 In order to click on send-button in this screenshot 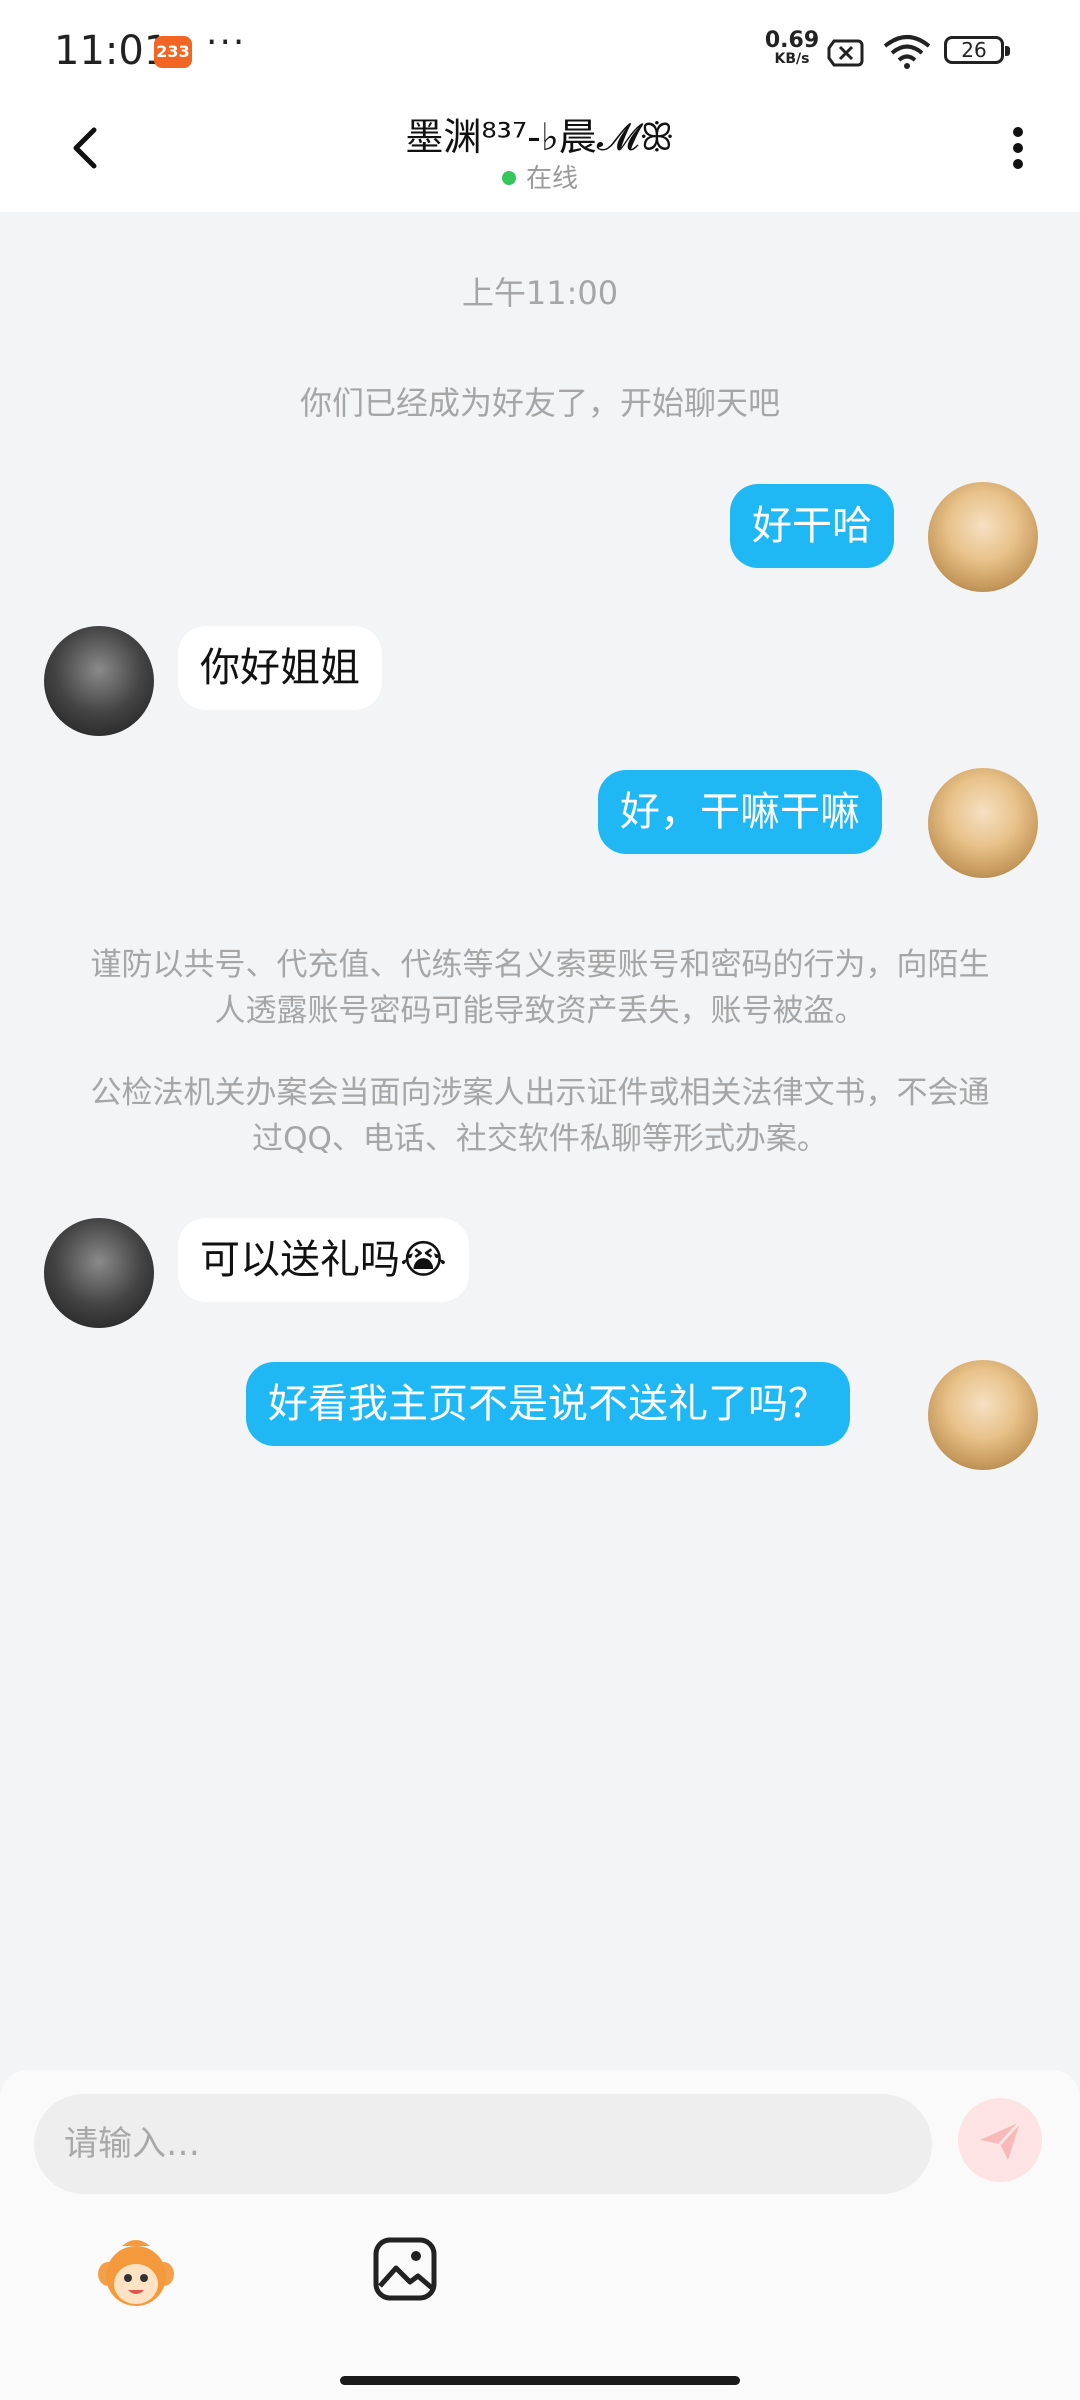, I will do `click(1000, 2140)`.